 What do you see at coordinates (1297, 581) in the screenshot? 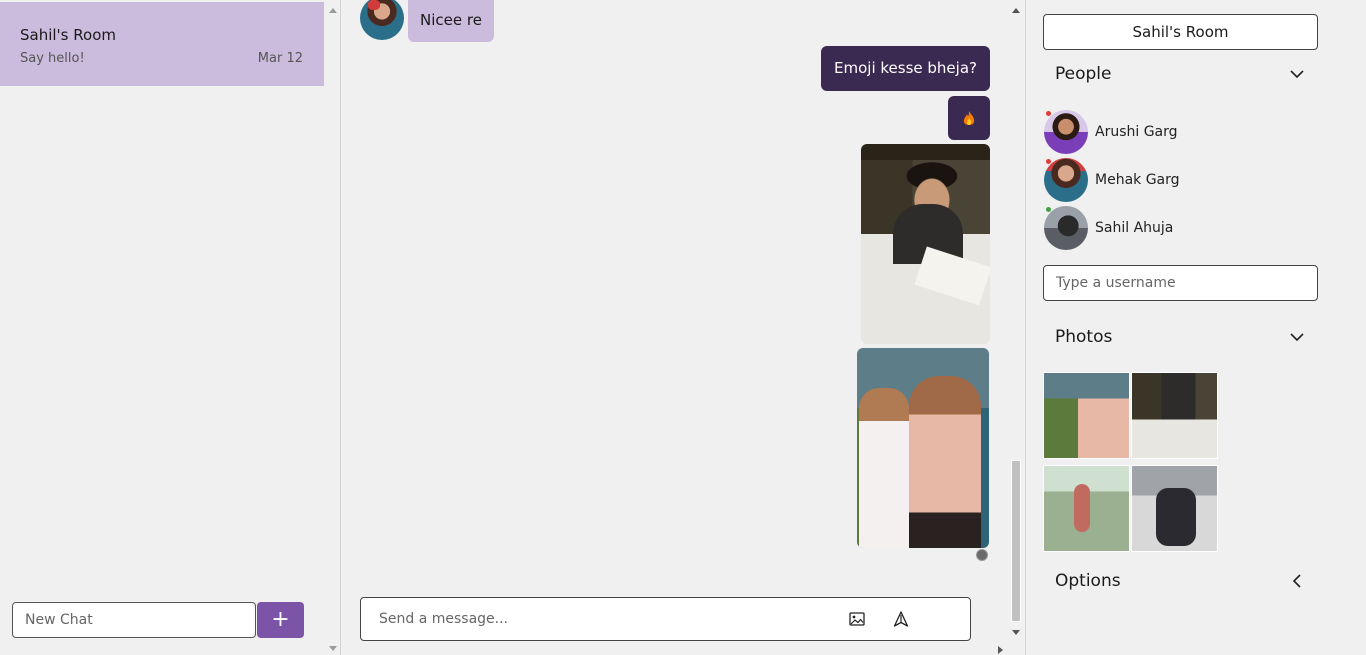
I see `chevron-left-icon` at bounding box center [1297, 581].